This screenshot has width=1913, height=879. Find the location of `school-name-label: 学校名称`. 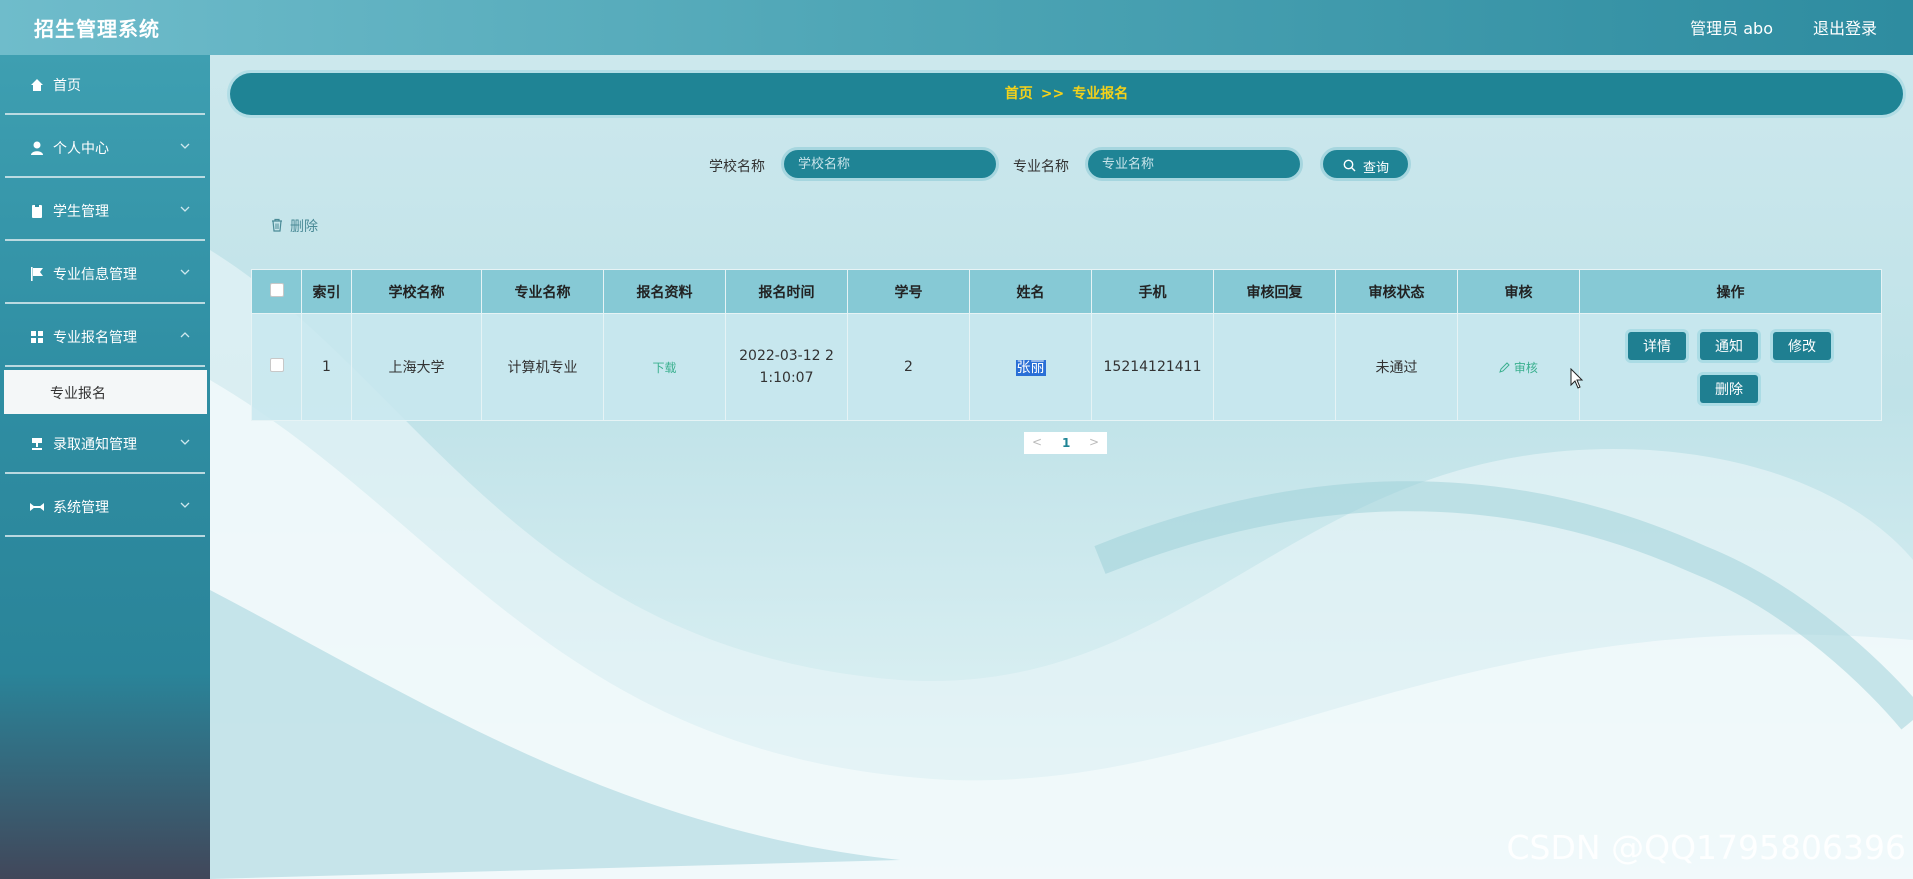

school-name-label: 学校名称 is located at coordinates (737, 167).